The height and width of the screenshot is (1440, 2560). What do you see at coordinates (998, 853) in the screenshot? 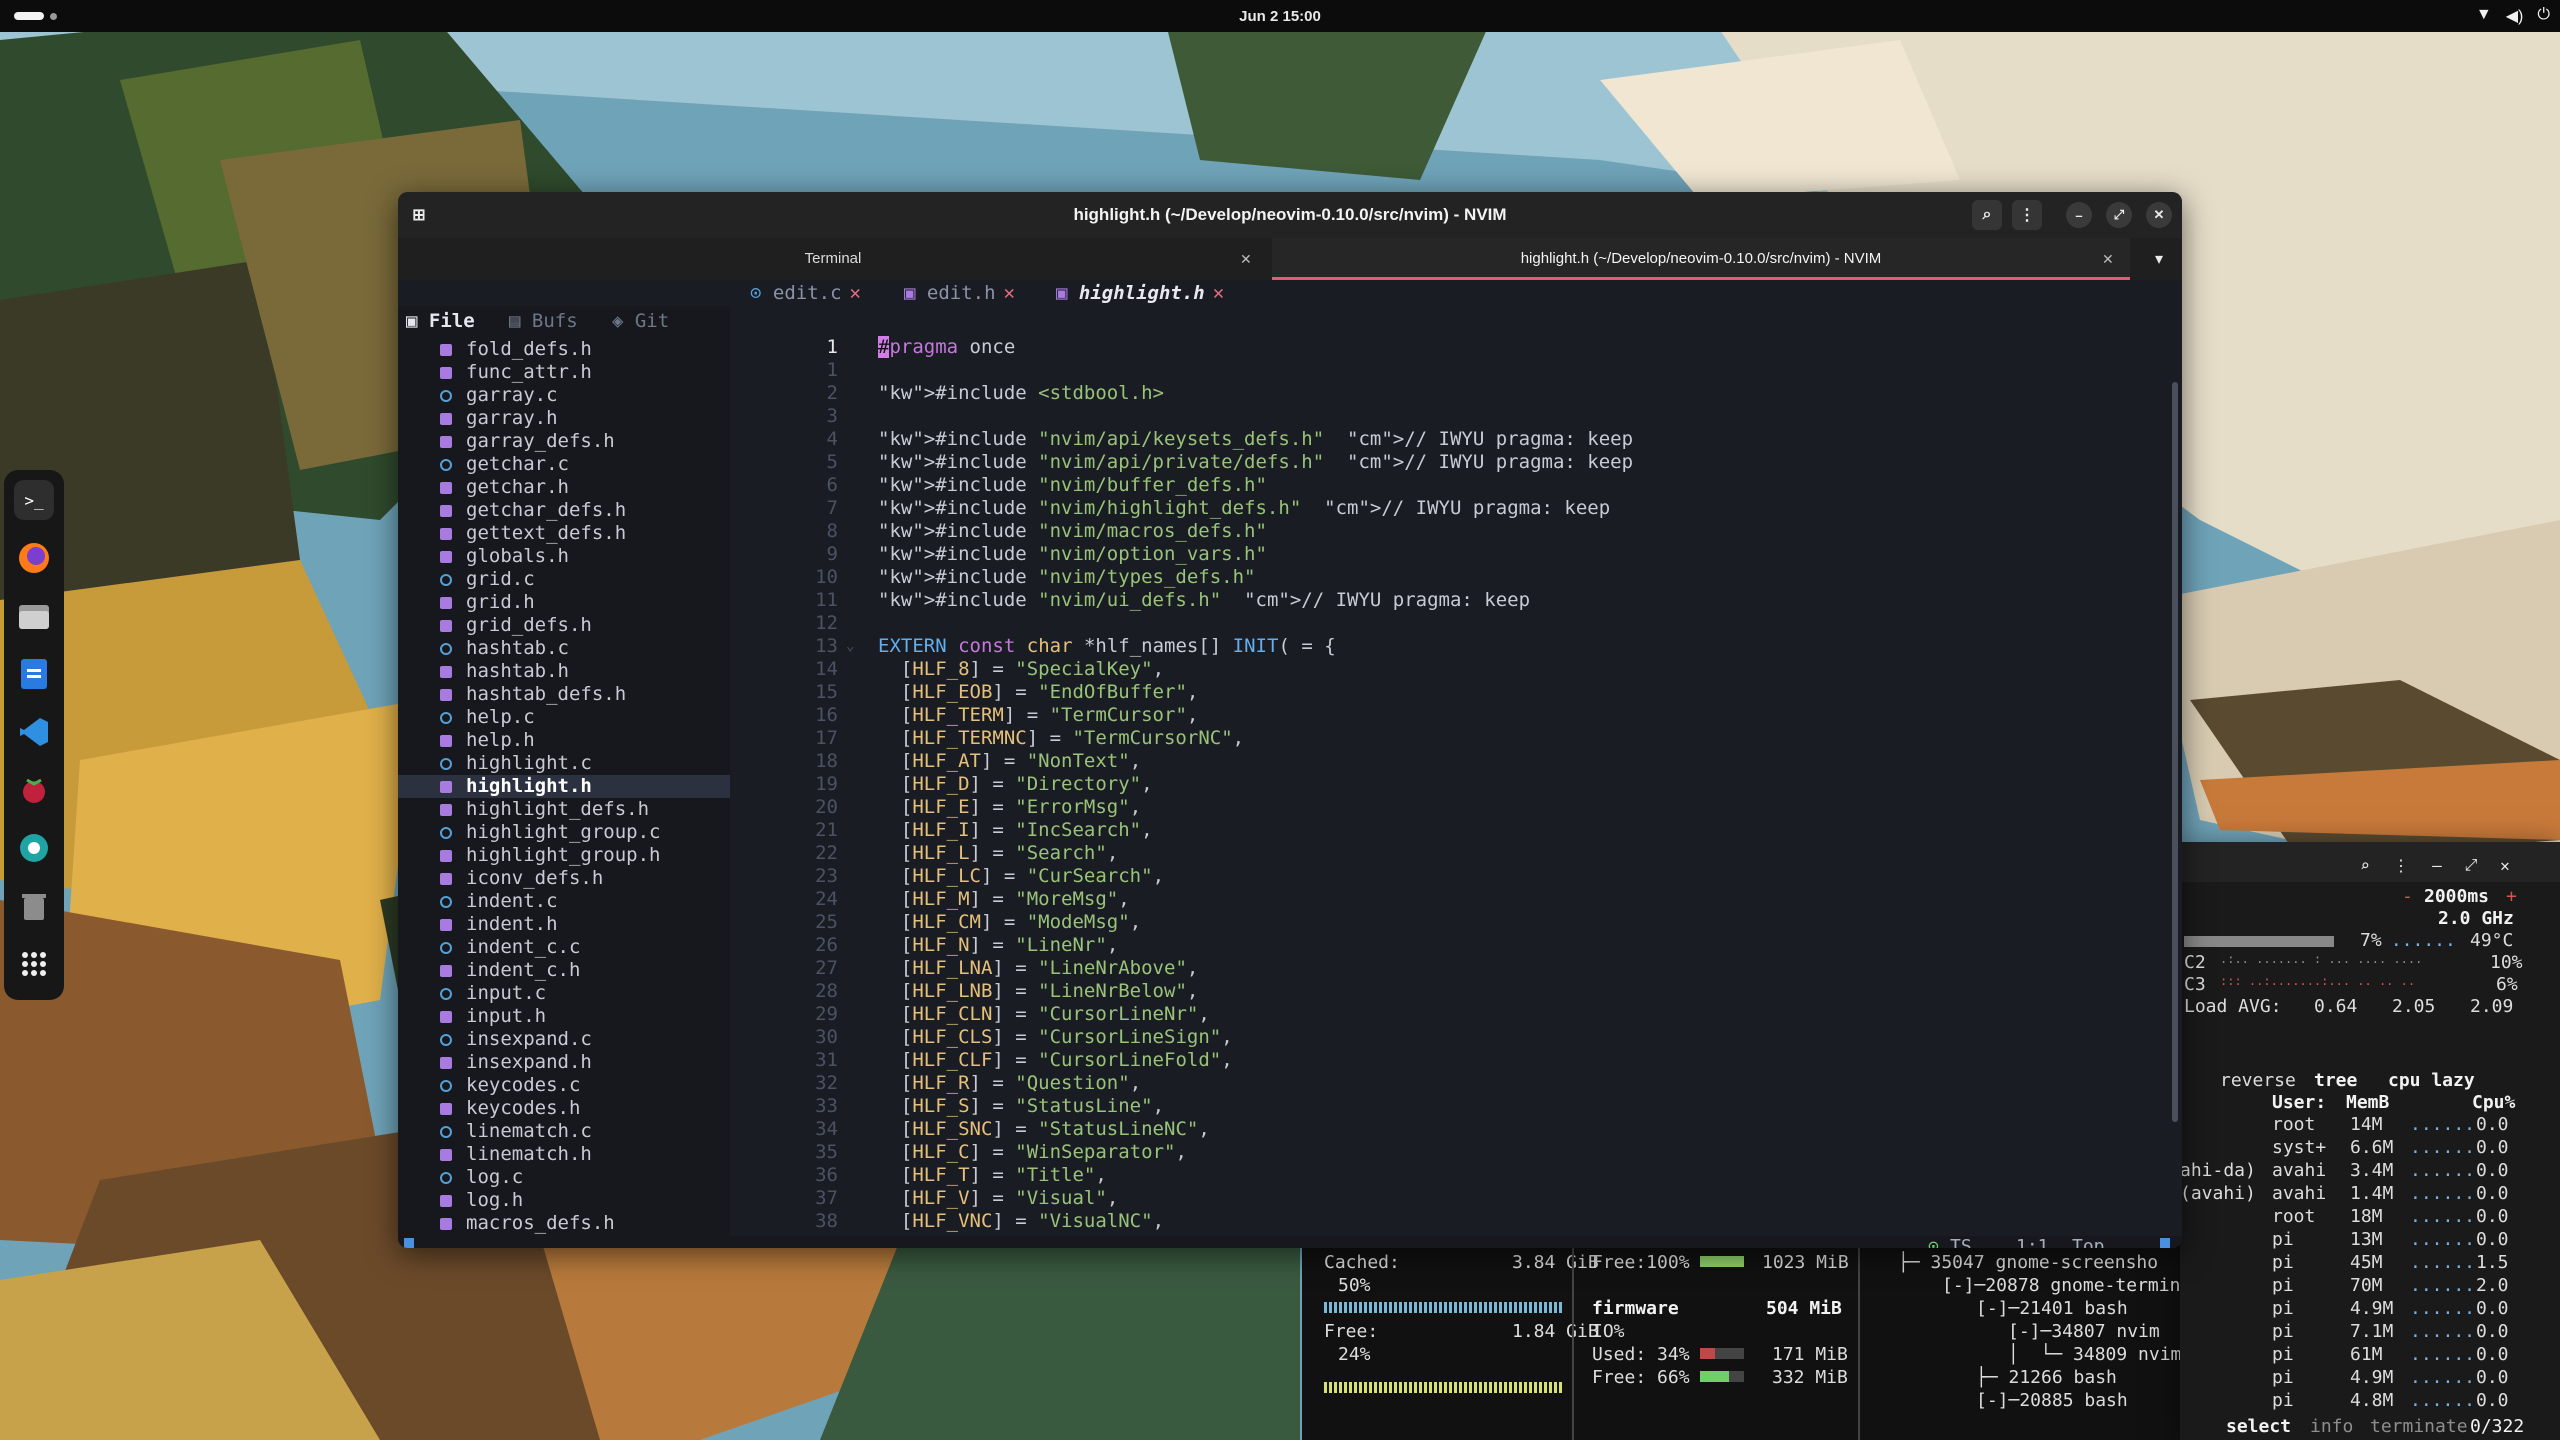
I see `code-line: [HLF_L] = "Search",` at bounding box center [998, 853].